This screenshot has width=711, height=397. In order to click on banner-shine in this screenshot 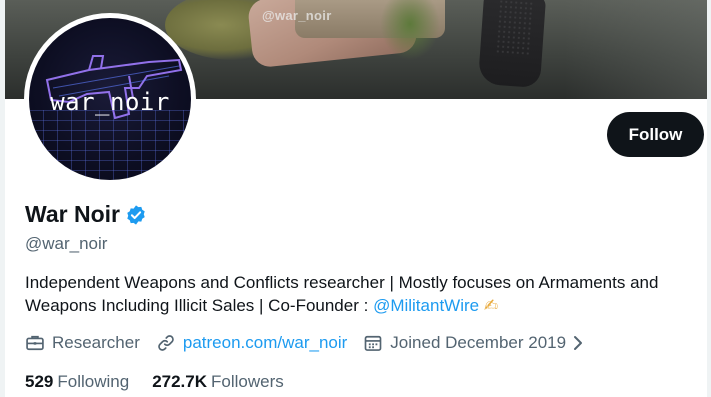, I will do `click(636, 49)`.